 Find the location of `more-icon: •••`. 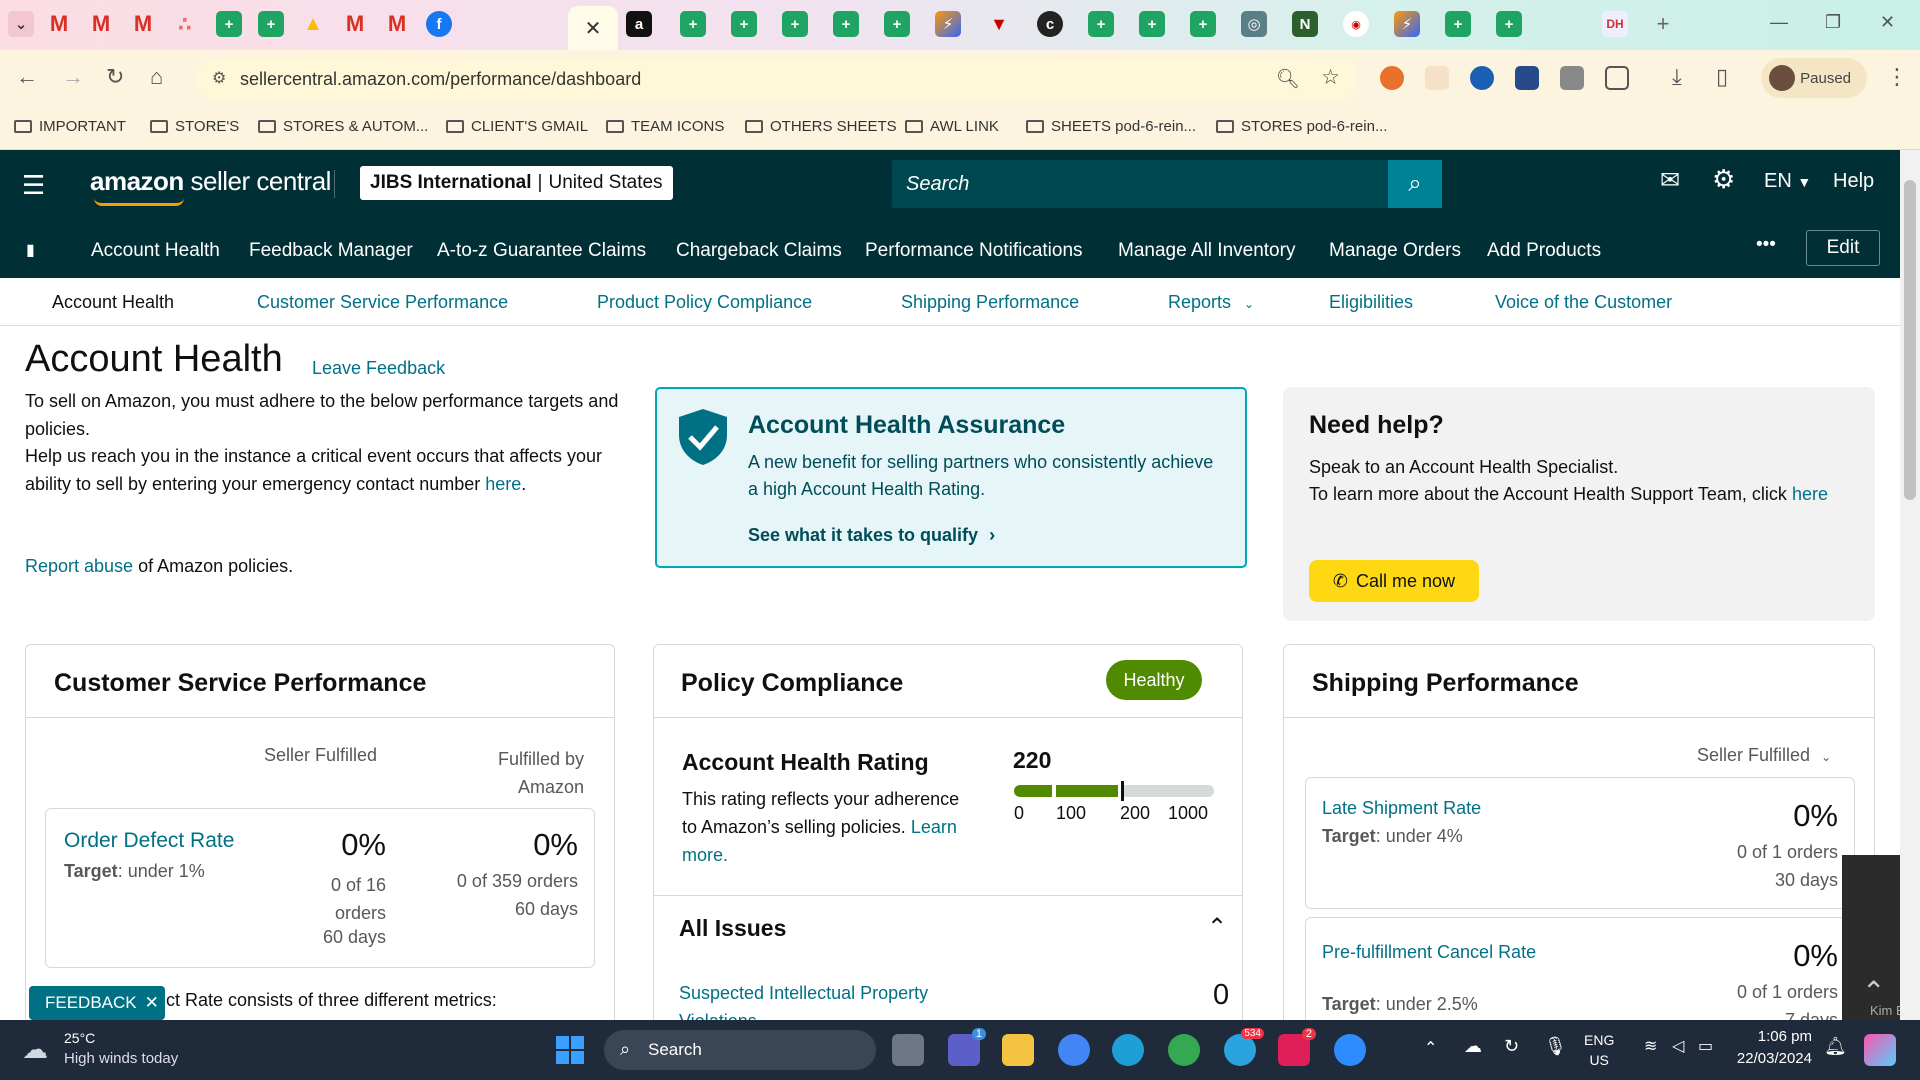

more-icon: ••• is located at coordinates (1766, 245).